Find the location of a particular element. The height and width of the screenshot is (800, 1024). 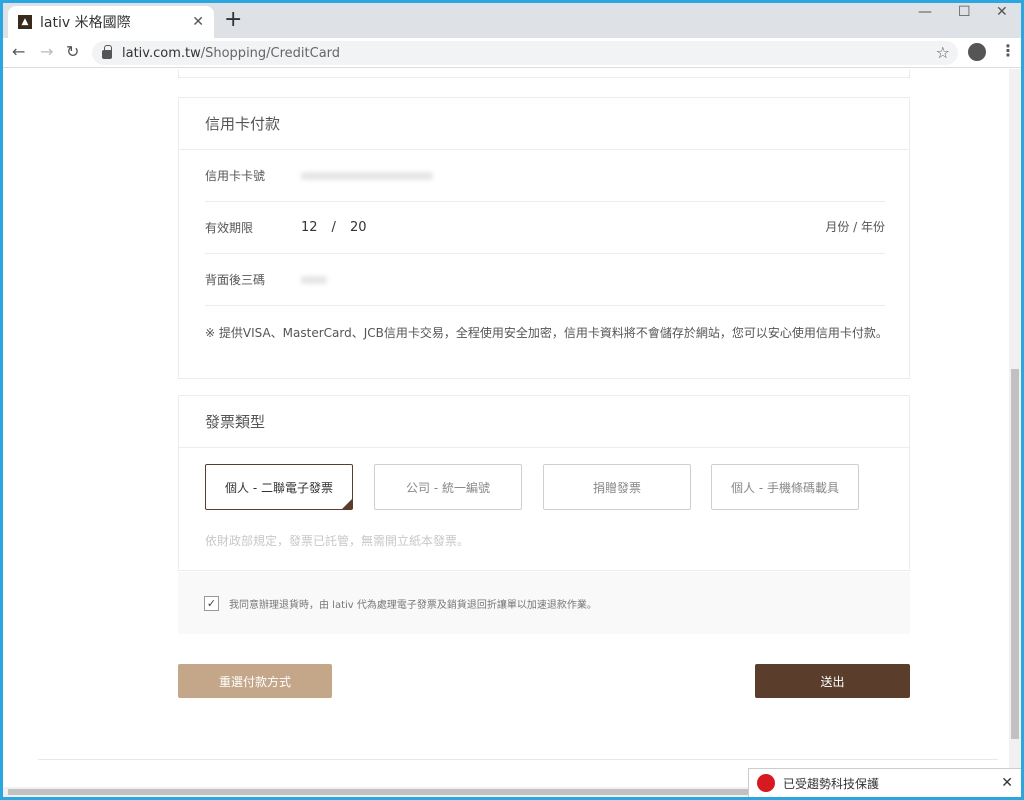

new-tab-button: + is located at coordinates (233, 20).